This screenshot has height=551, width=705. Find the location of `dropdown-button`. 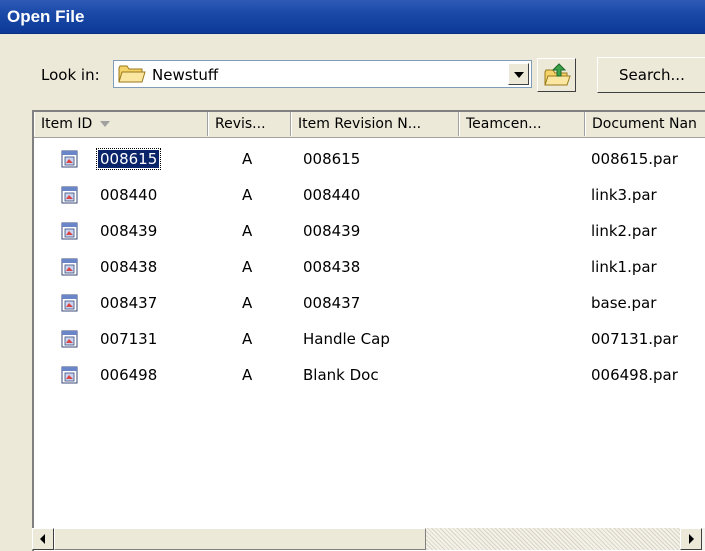

dropdown-button is located at coordinates (518, 74).